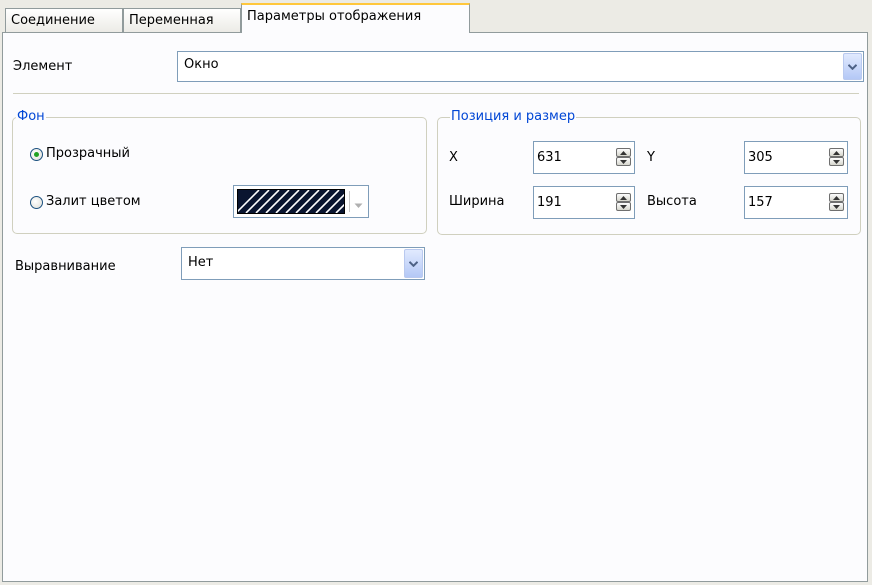 This screenshot has height=585, width=872. I want to click on x-value: 631, so click(549, 157).